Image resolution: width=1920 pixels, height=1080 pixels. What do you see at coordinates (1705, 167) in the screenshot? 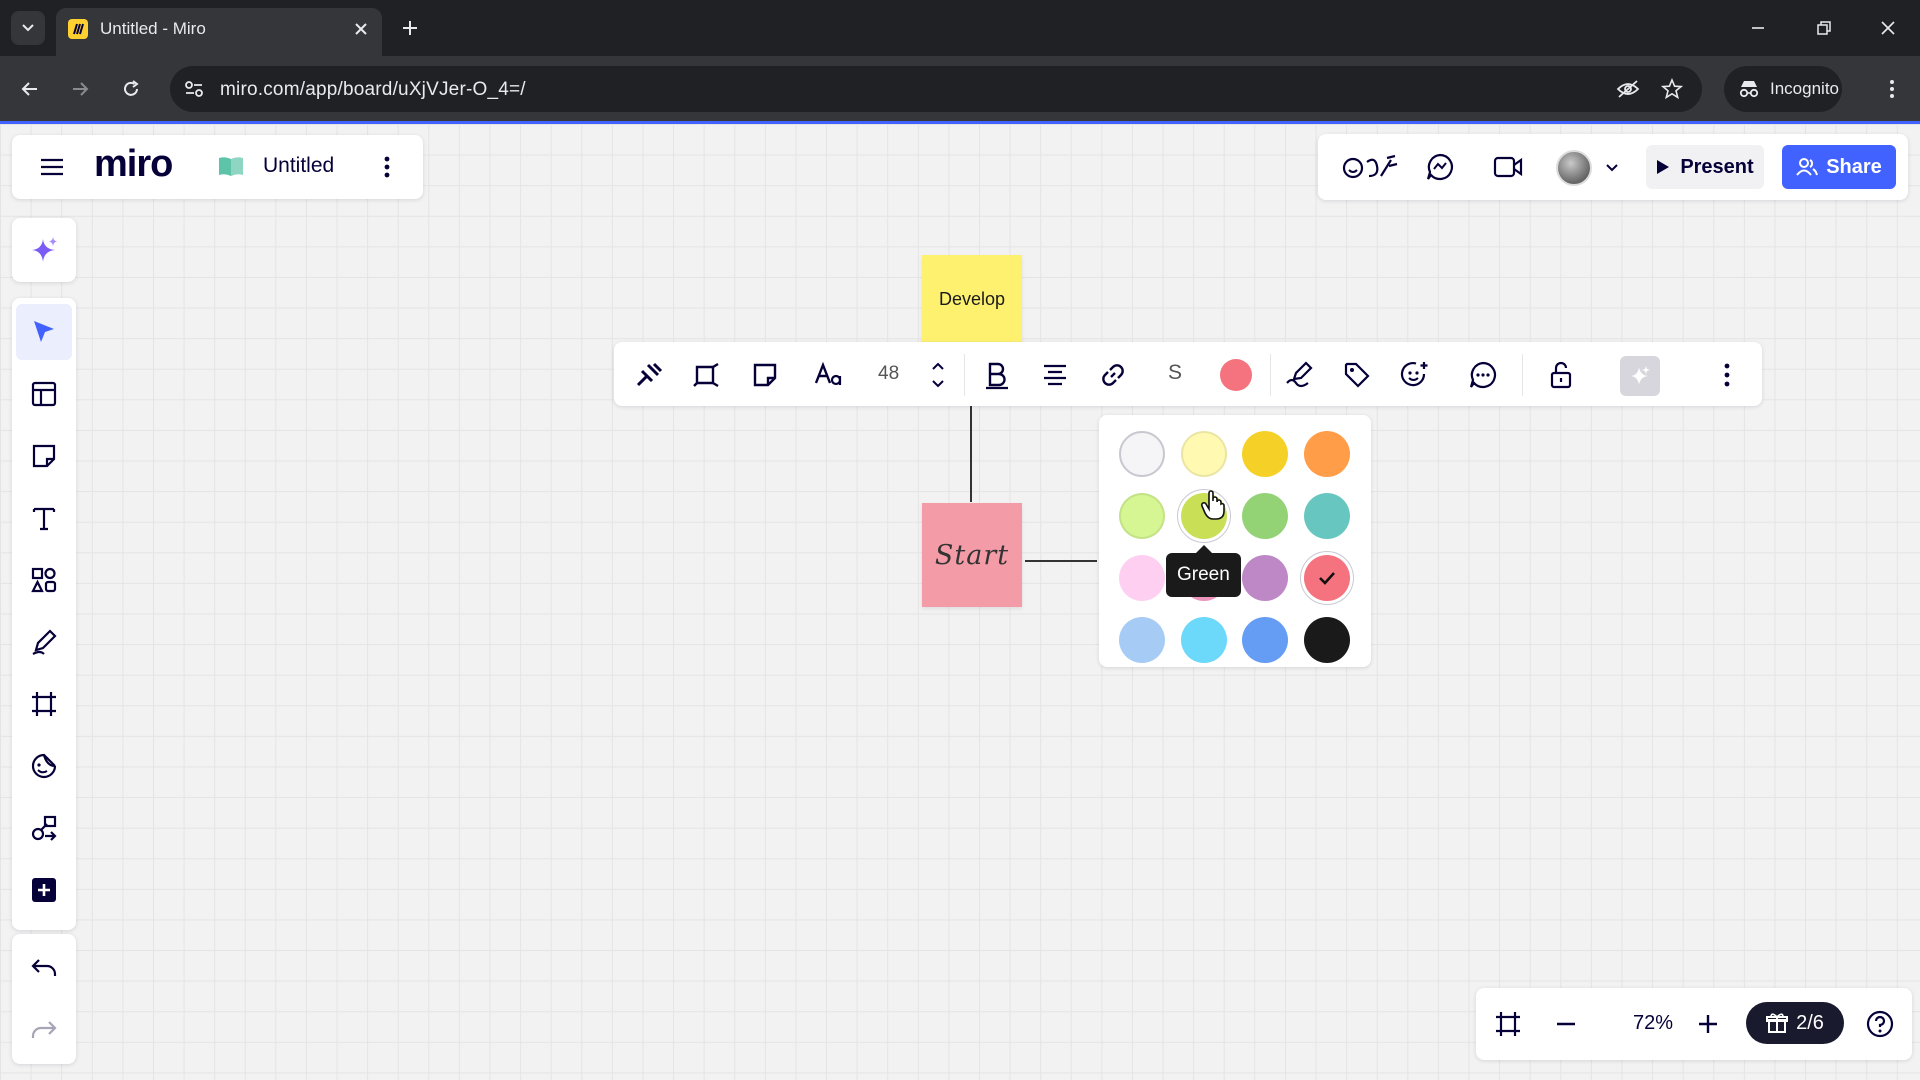
I see `present-button: Present` at bounding box center [1705, 167].